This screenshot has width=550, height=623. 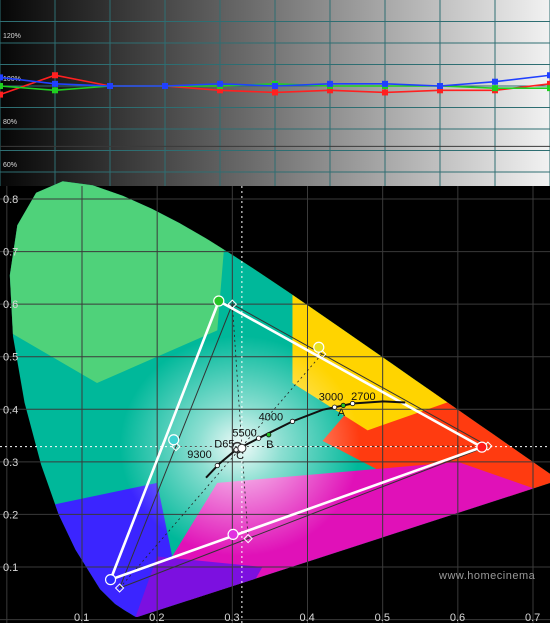 What do you see at coordinates (10, 305) in the screenshot?
I see `cie-y-tick-label: 0.6` at bounding box center [10, 305].